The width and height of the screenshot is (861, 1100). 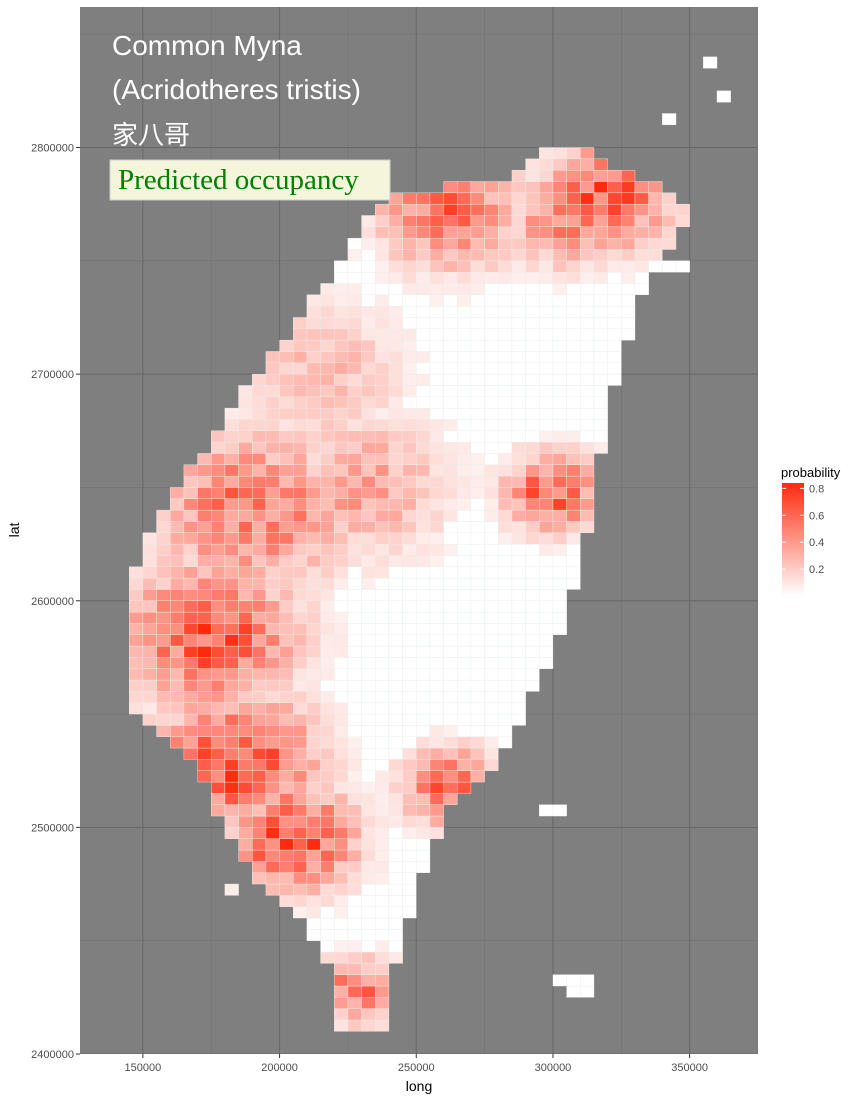 I want to click on title-chinese-name: 家八哥, so click(x=151, y=136).